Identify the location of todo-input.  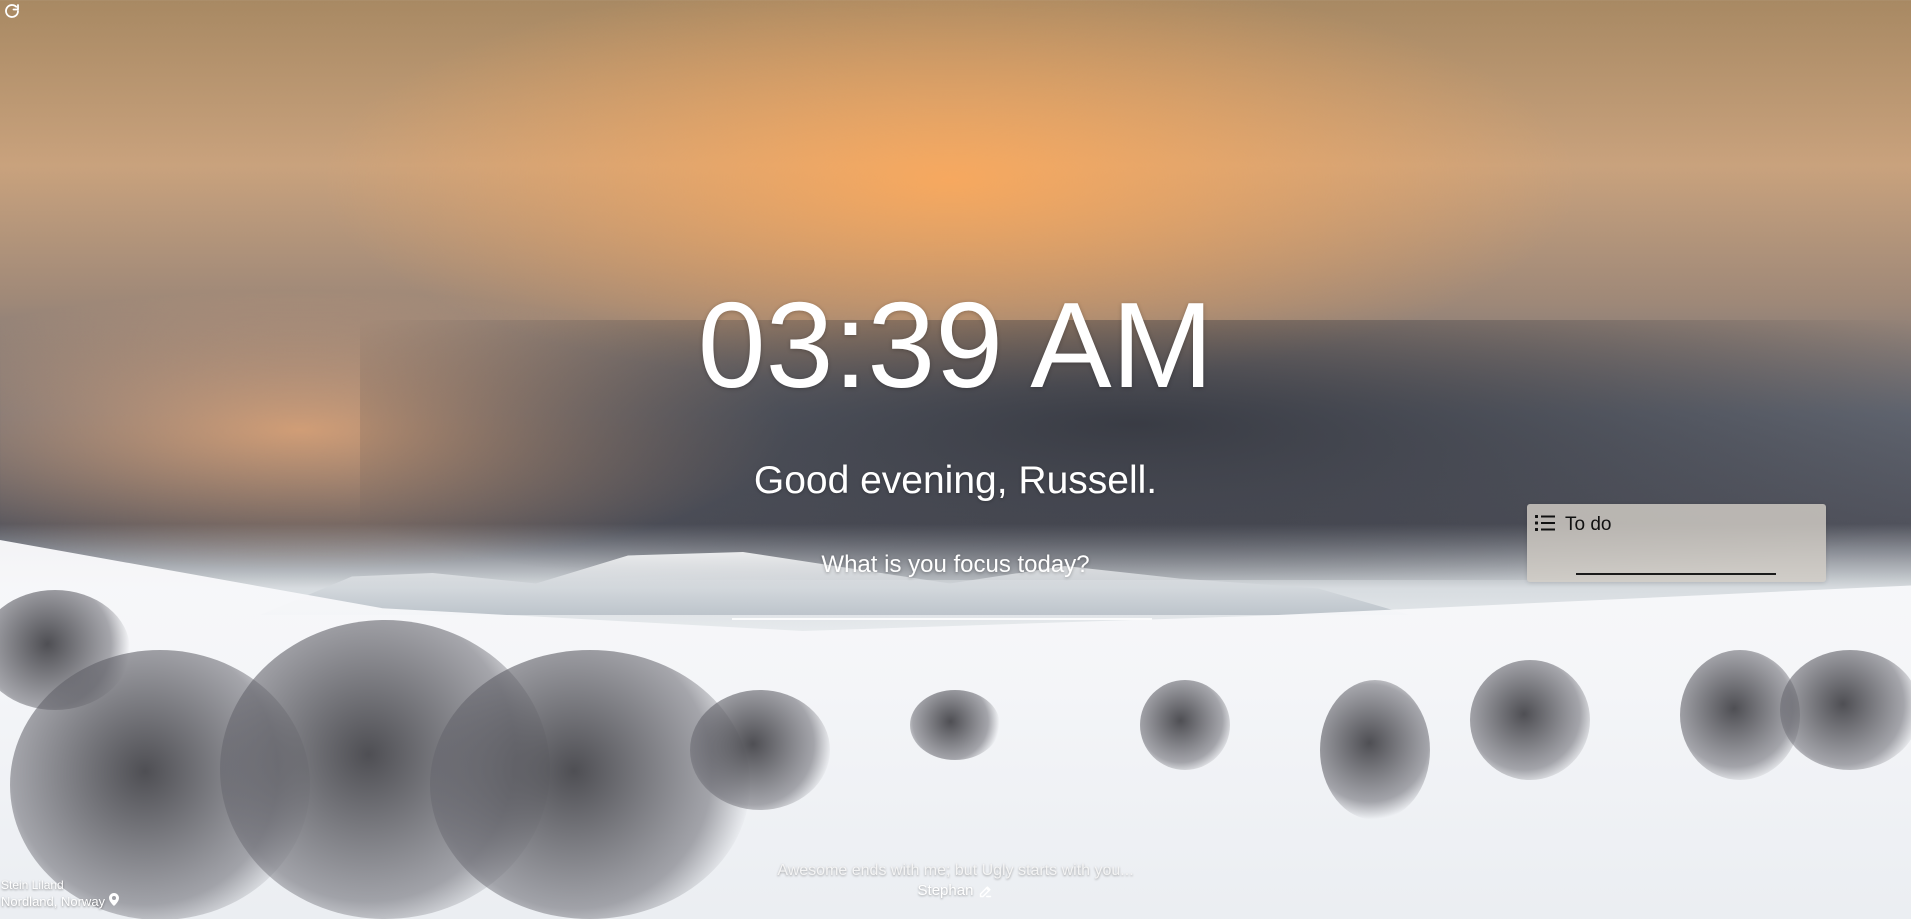
(1676, 564).